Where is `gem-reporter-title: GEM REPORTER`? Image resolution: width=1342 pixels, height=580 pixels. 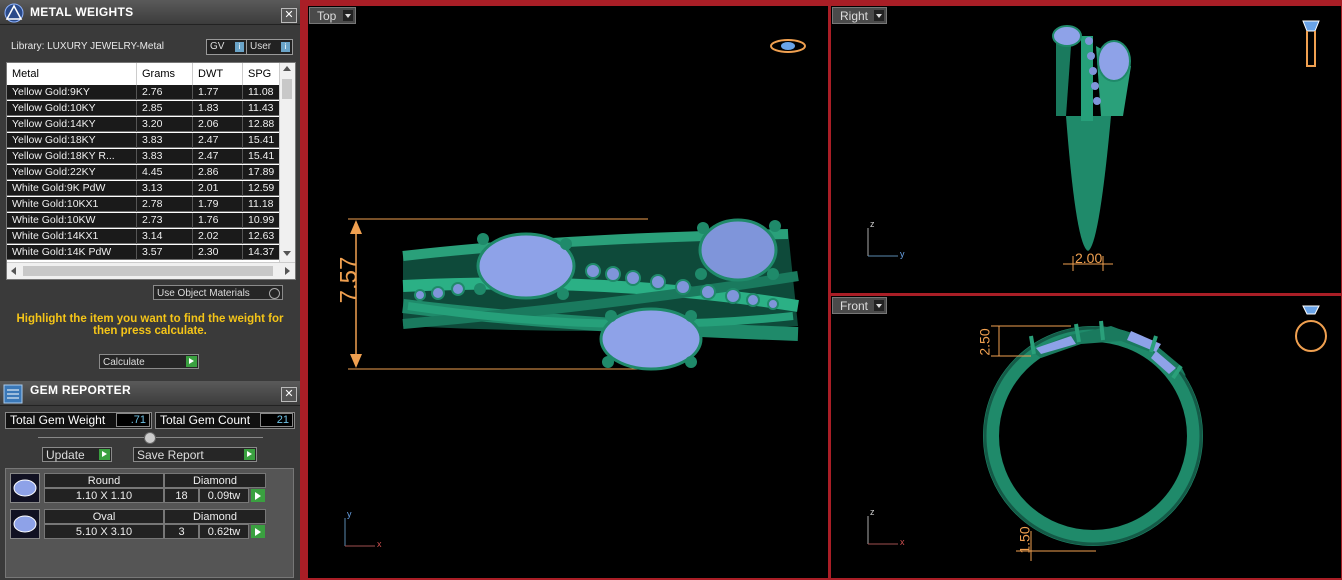 gem-reporter-title: GEM REPORTER is located at coordinates (80, 390).